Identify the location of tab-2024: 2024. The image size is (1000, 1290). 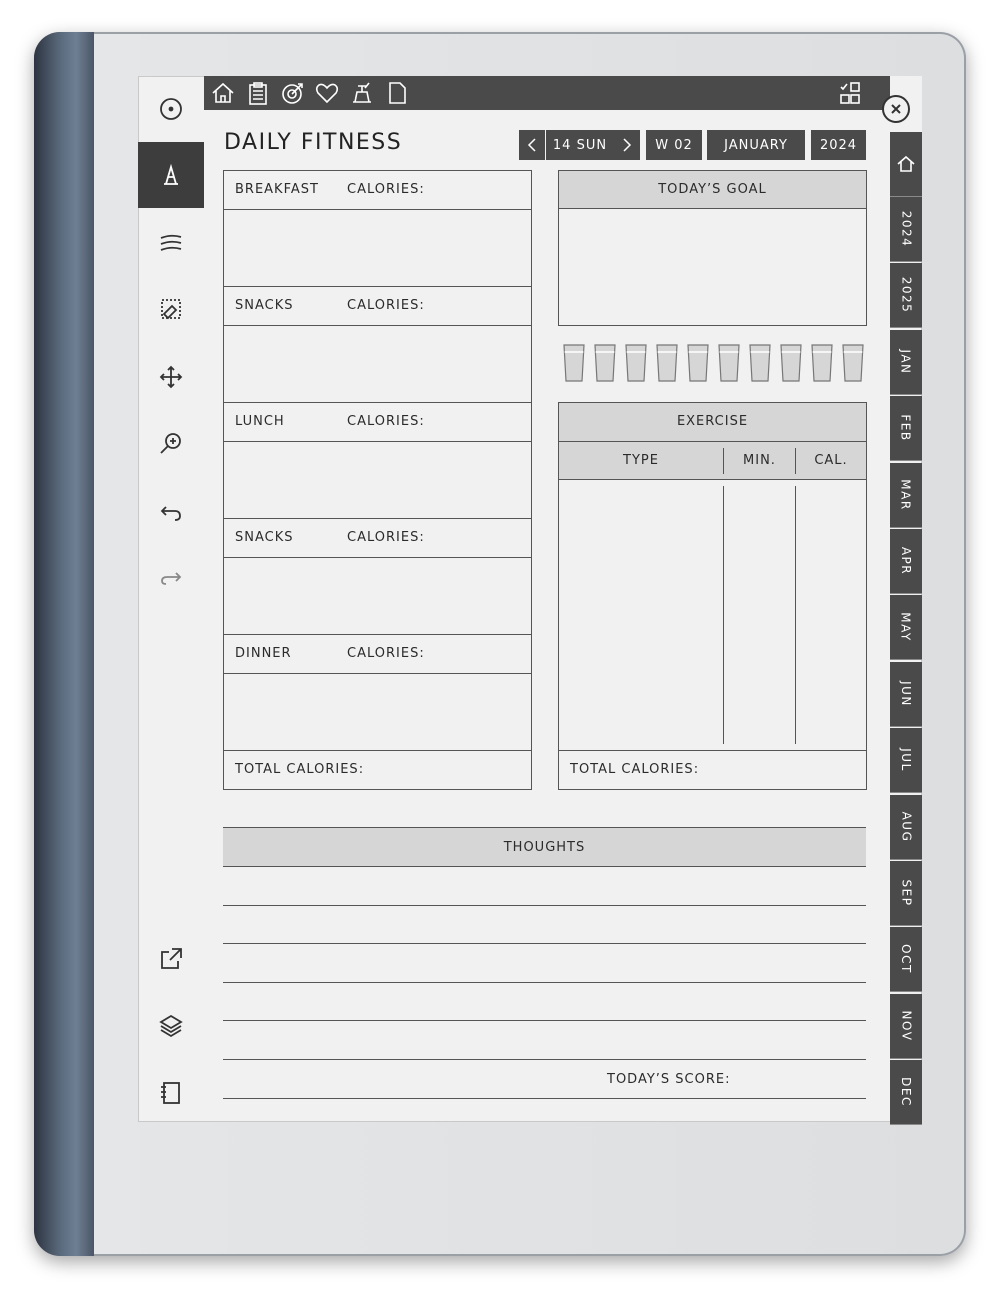
(906, 229).